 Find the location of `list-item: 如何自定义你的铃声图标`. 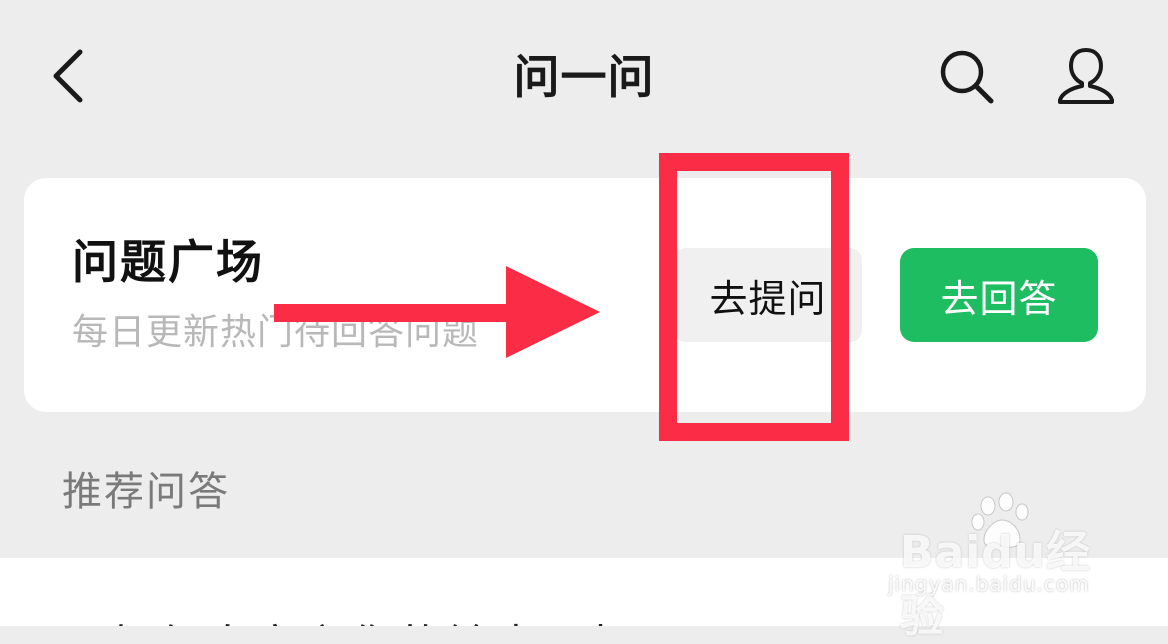

list-item: 如何自定义你的铃声图标 is located at coordinates (374, 618).